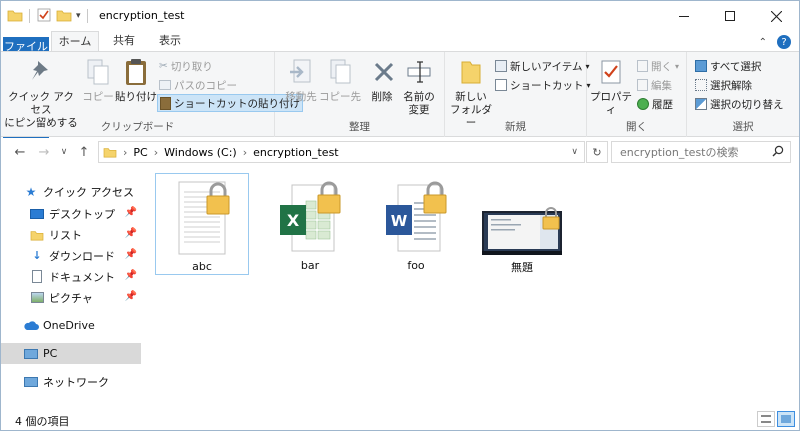  Describe the element at coordinates (501, 66) in the screenshot. I see `new-item-icon` at that location.